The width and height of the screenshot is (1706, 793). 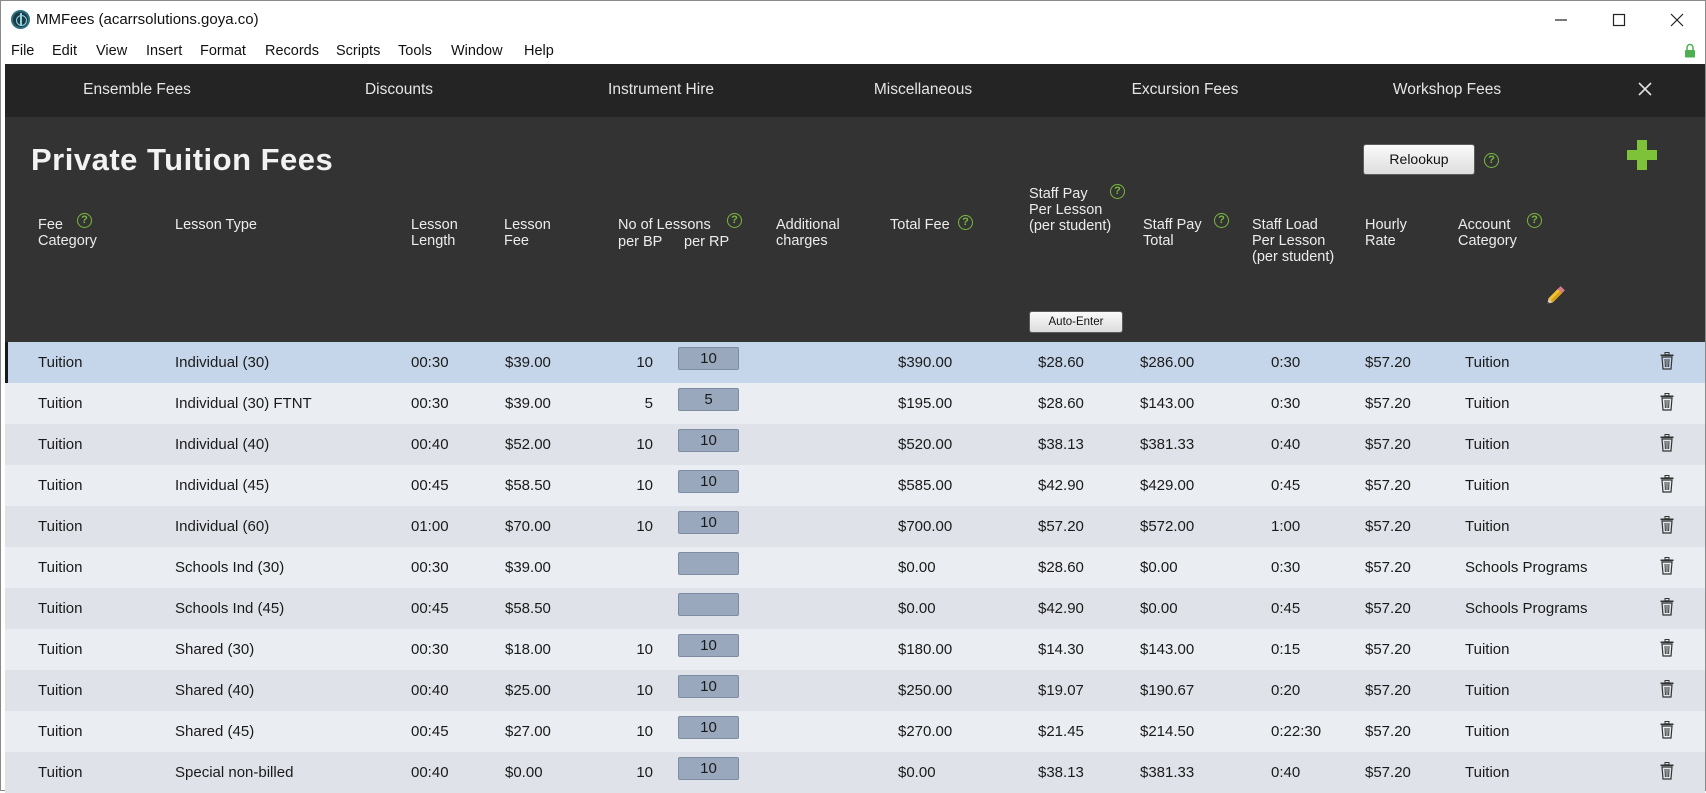 What do you see at coordinates (164, 51) in the screenshot?
I see `menu-insert: Insert` at bounding box center [164, 51].